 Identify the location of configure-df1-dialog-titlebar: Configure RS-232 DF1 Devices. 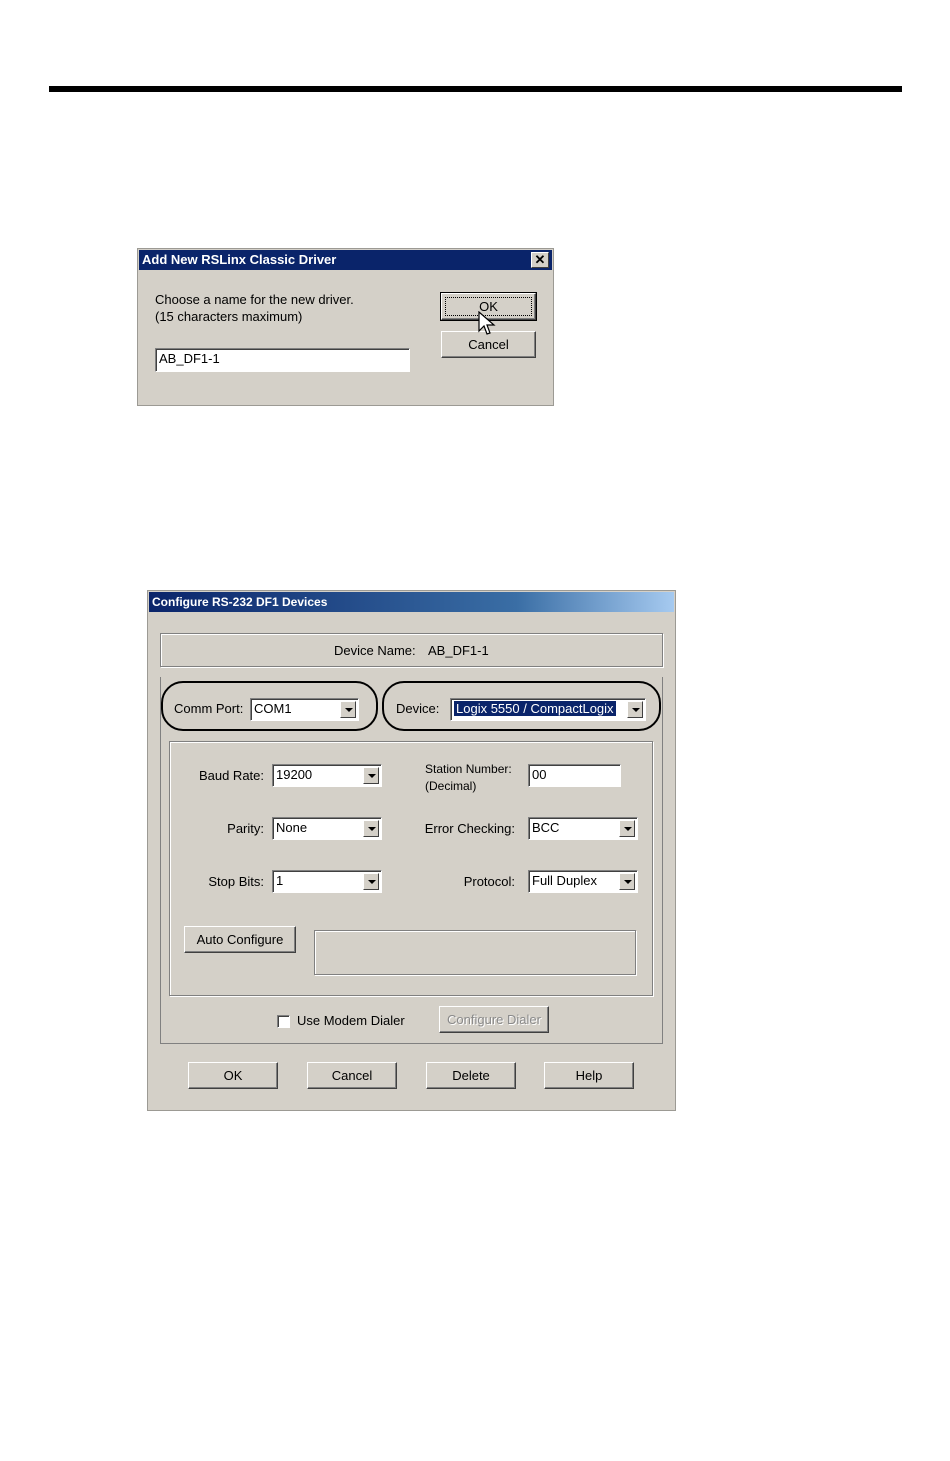
(411, 602).